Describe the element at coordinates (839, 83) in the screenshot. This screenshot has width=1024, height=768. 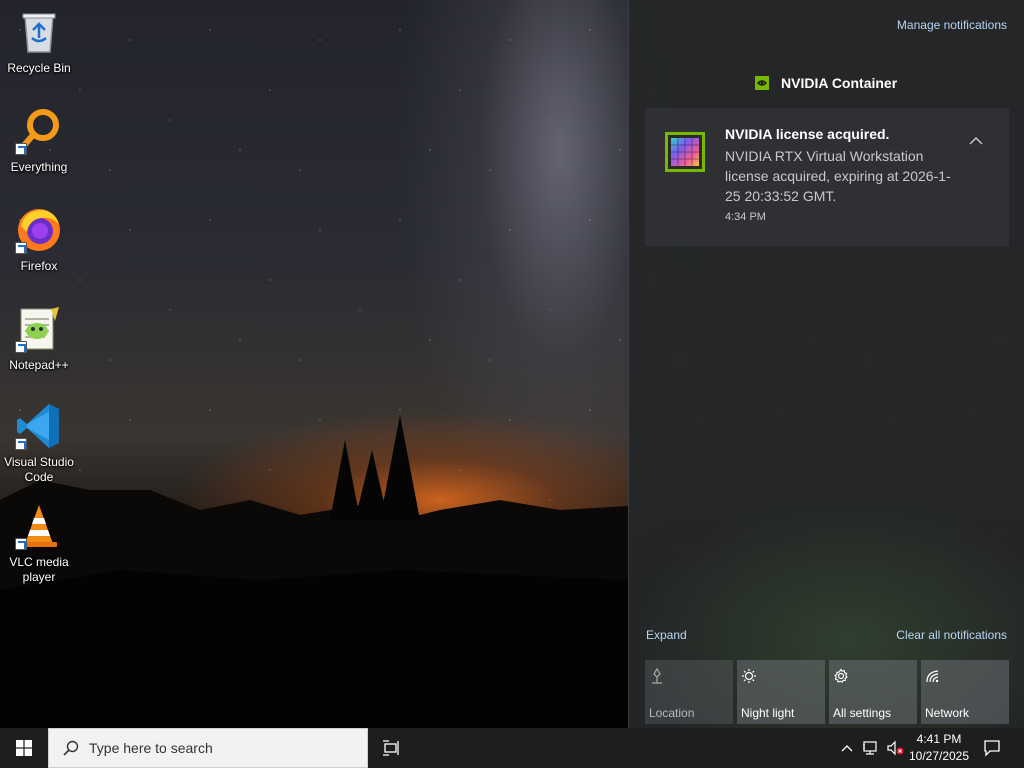
I see `notification-app-name: NVIDIA Container` at that location.